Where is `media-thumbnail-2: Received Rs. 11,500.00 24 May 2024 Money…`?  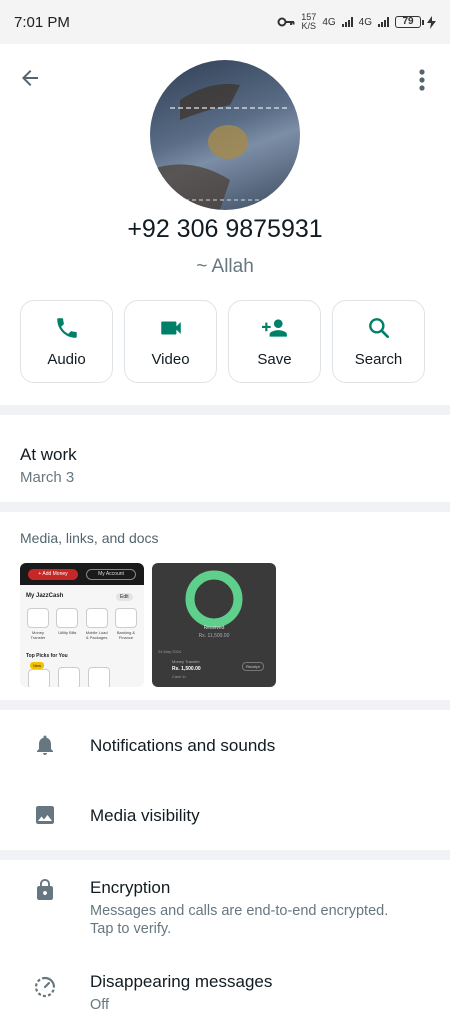 media-thumbnail-2: Received Rs. 11,500.00 24 May 2024 Money… is located at coordinates (214, 625).